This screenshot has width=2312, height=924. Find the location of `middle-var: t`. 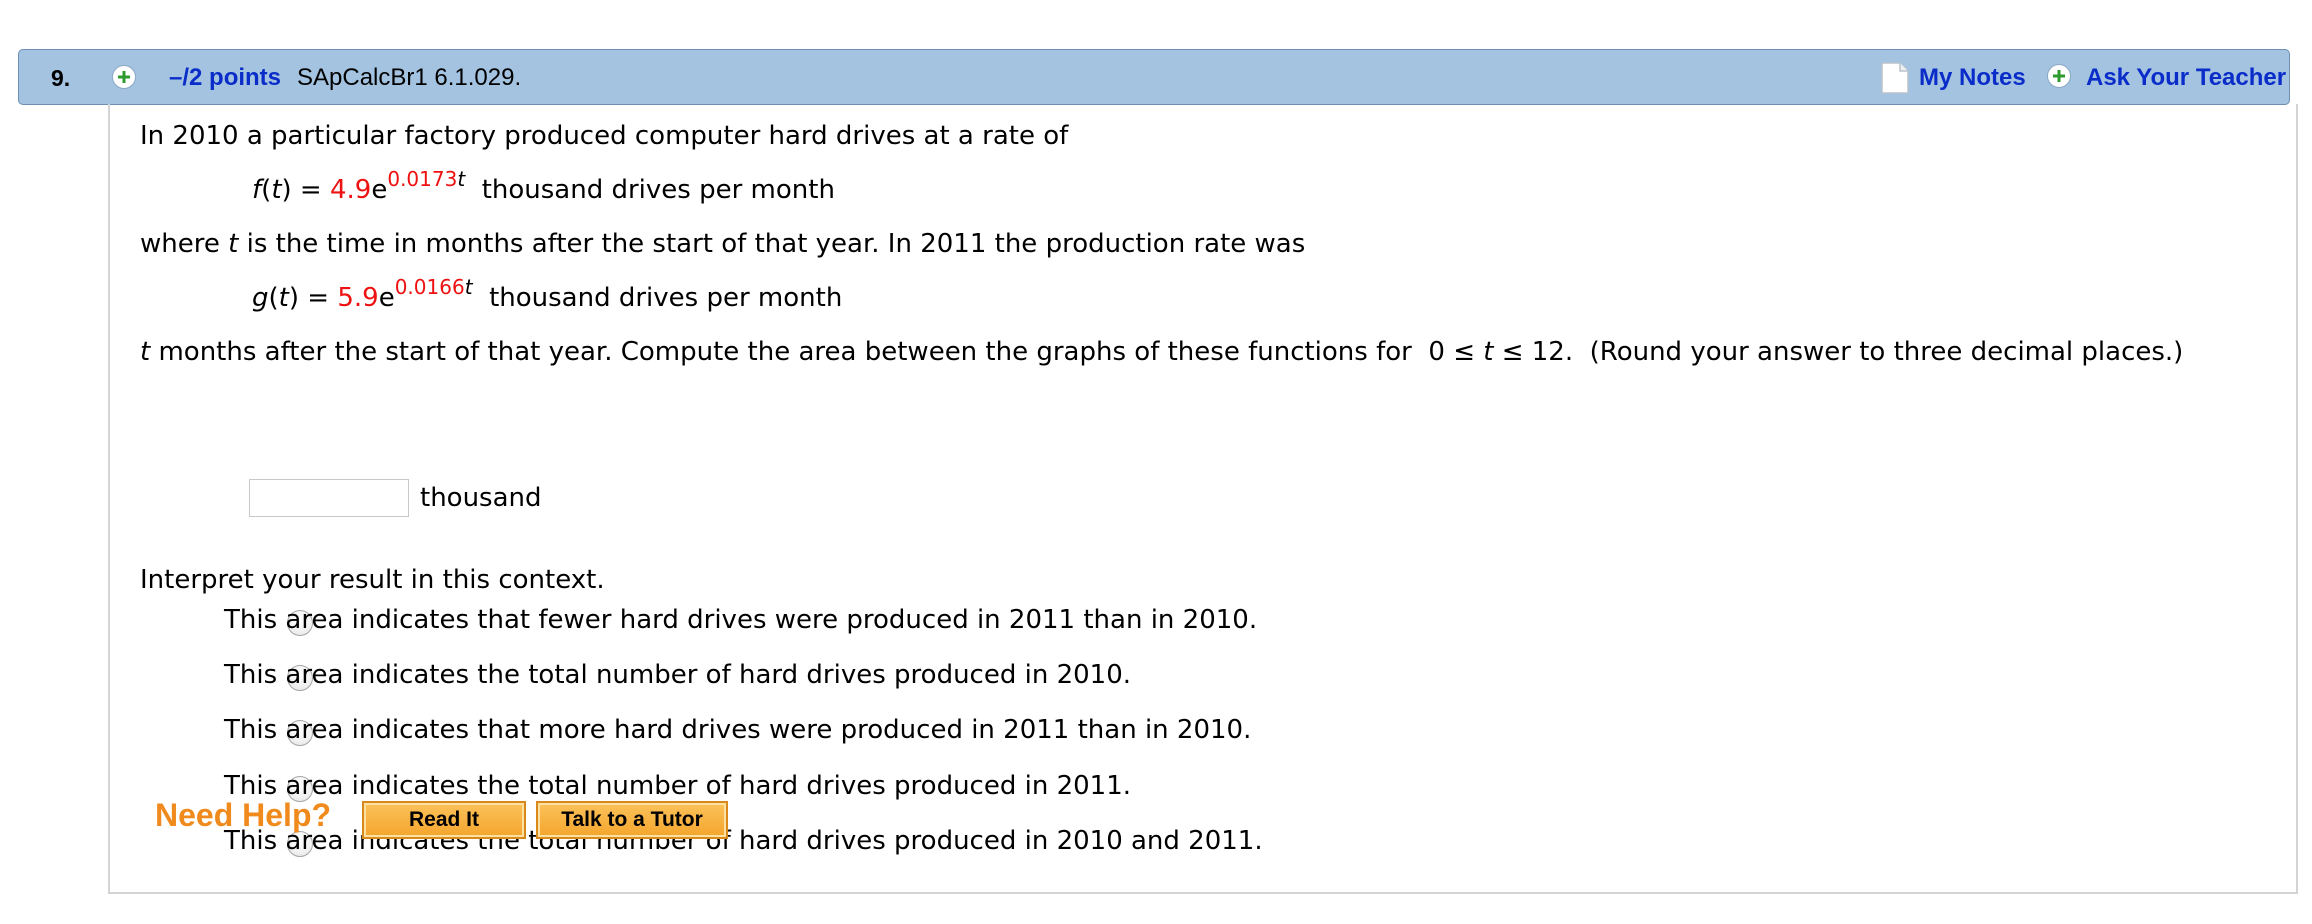

middle-var: t is located at coordinates (233, 244).